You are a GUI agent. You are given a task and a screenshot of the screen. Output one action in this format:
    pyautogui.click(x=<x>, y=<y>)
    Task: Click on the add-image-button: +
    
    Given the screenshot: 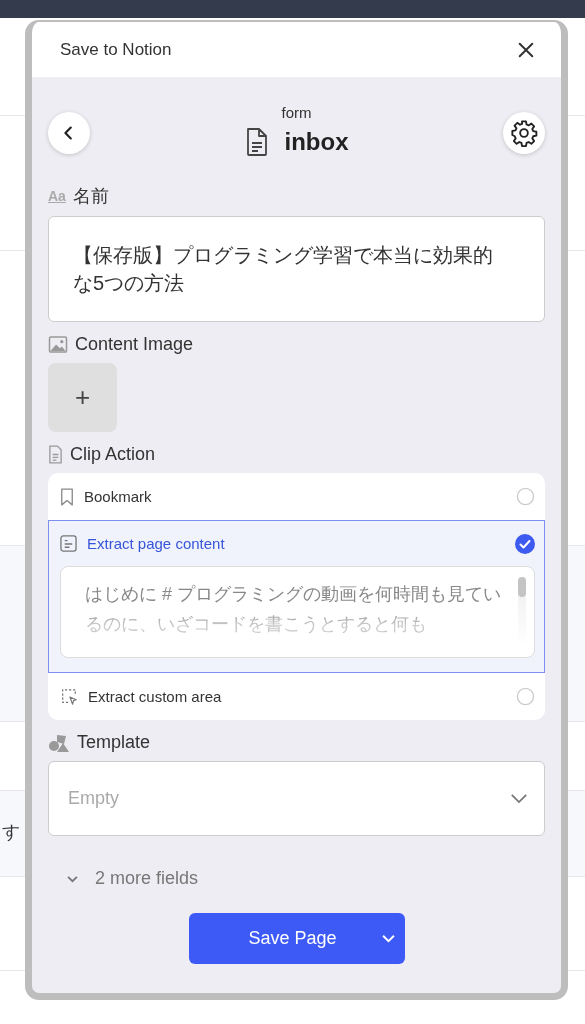 What is the action you would take?
    pyautogui.click(x=82, y=397)
    